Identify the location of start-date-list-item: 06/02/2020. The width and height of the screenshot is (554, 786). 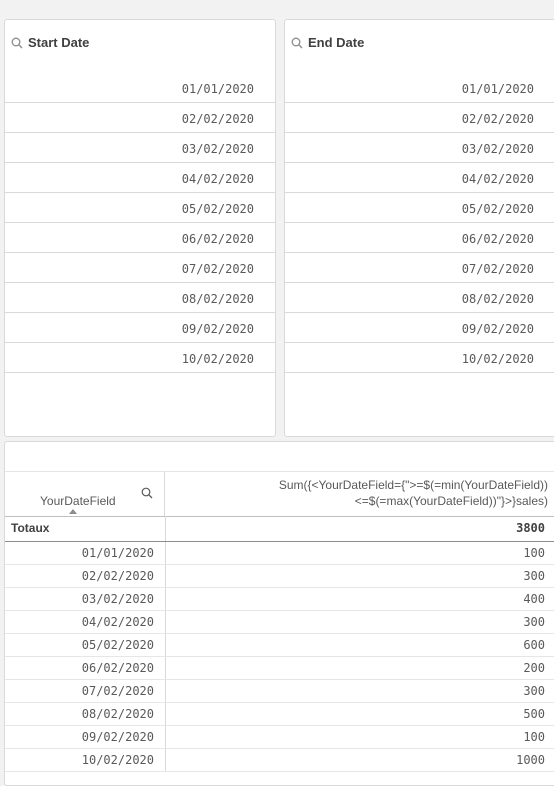
(140, 237).